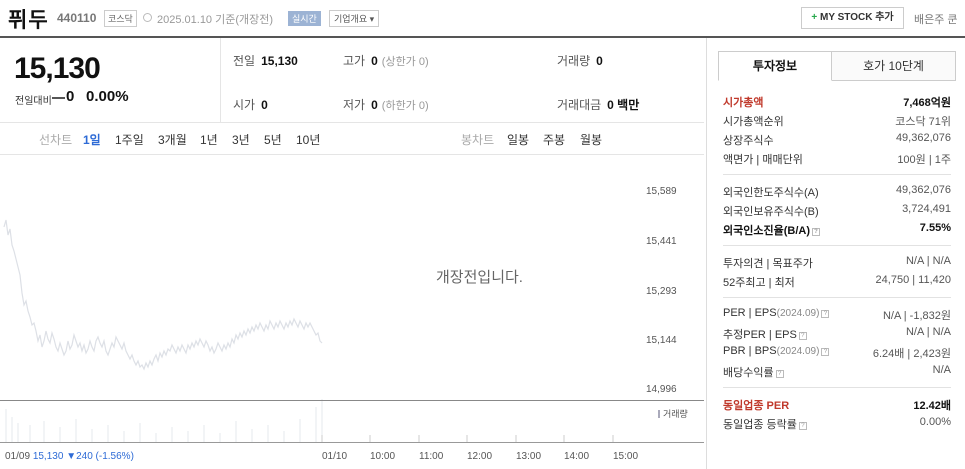 The height and width of the screenshot is (469, 965). What do you see at coordinates (479, 277) in the screenshot?
I see `pre-market-message: 개장전입니다.` at bounding box center [479, 277].